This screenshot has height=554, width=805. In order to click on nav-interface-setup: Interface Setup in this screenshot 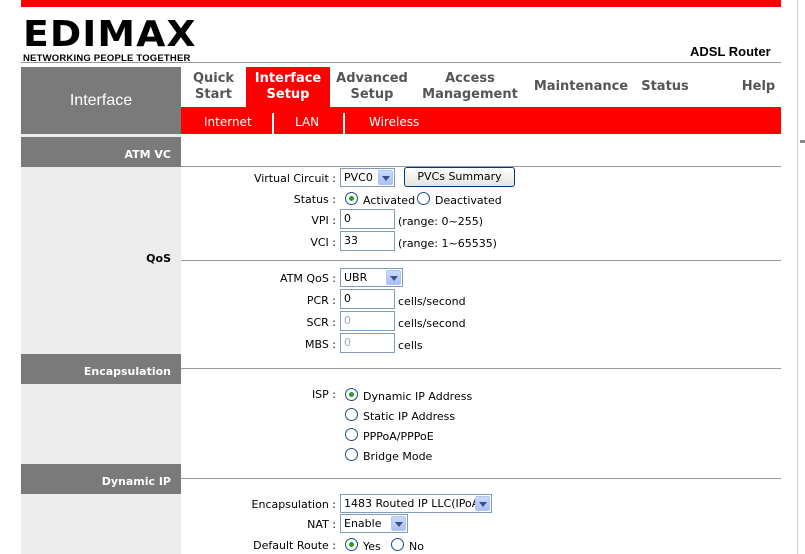, I will do `click(288, 87)`.